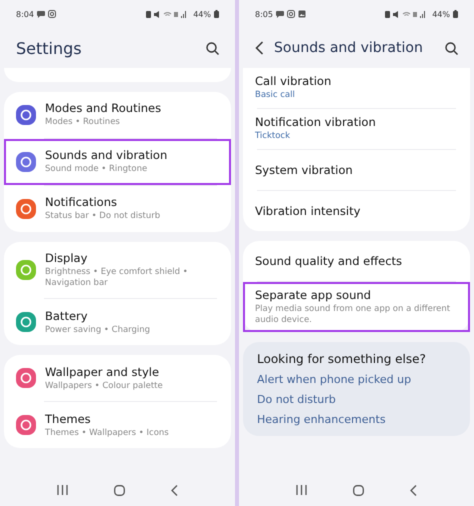 The height and width of the screenshot is (506, 474). What do you see at coordinates (293, 81) in the screenshot?
I see `item-title: Call vibration` at bounding box center [293, 81].